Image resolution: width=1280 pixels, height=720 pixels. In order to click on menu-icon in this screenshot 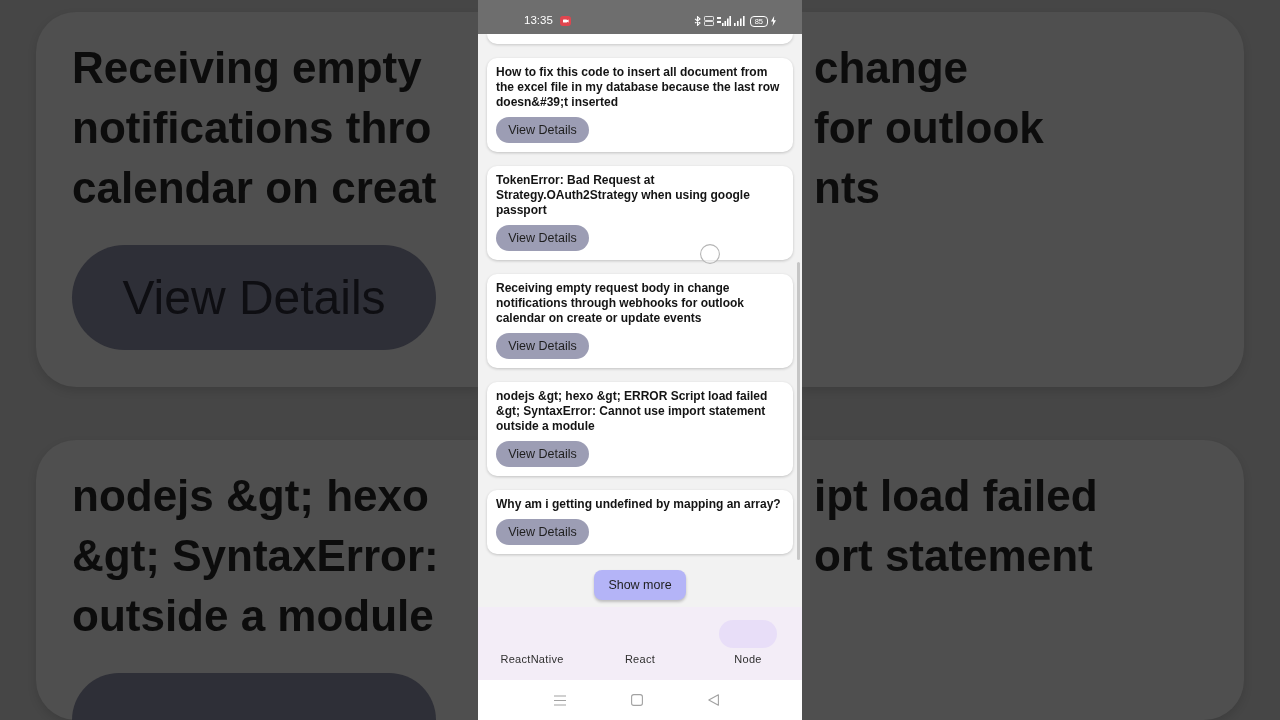, I will do `click(560, 700)`.